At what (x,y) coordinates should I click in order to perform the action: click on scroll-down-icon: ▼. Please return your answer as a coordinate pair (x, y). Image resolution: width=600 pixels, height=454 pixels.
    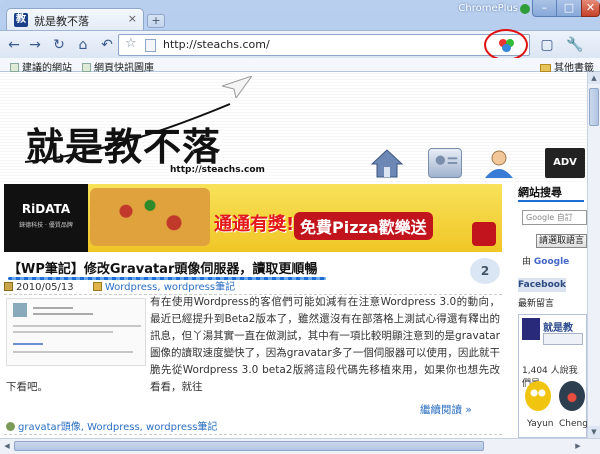
    Looking at the image, I should click on (594, 432).